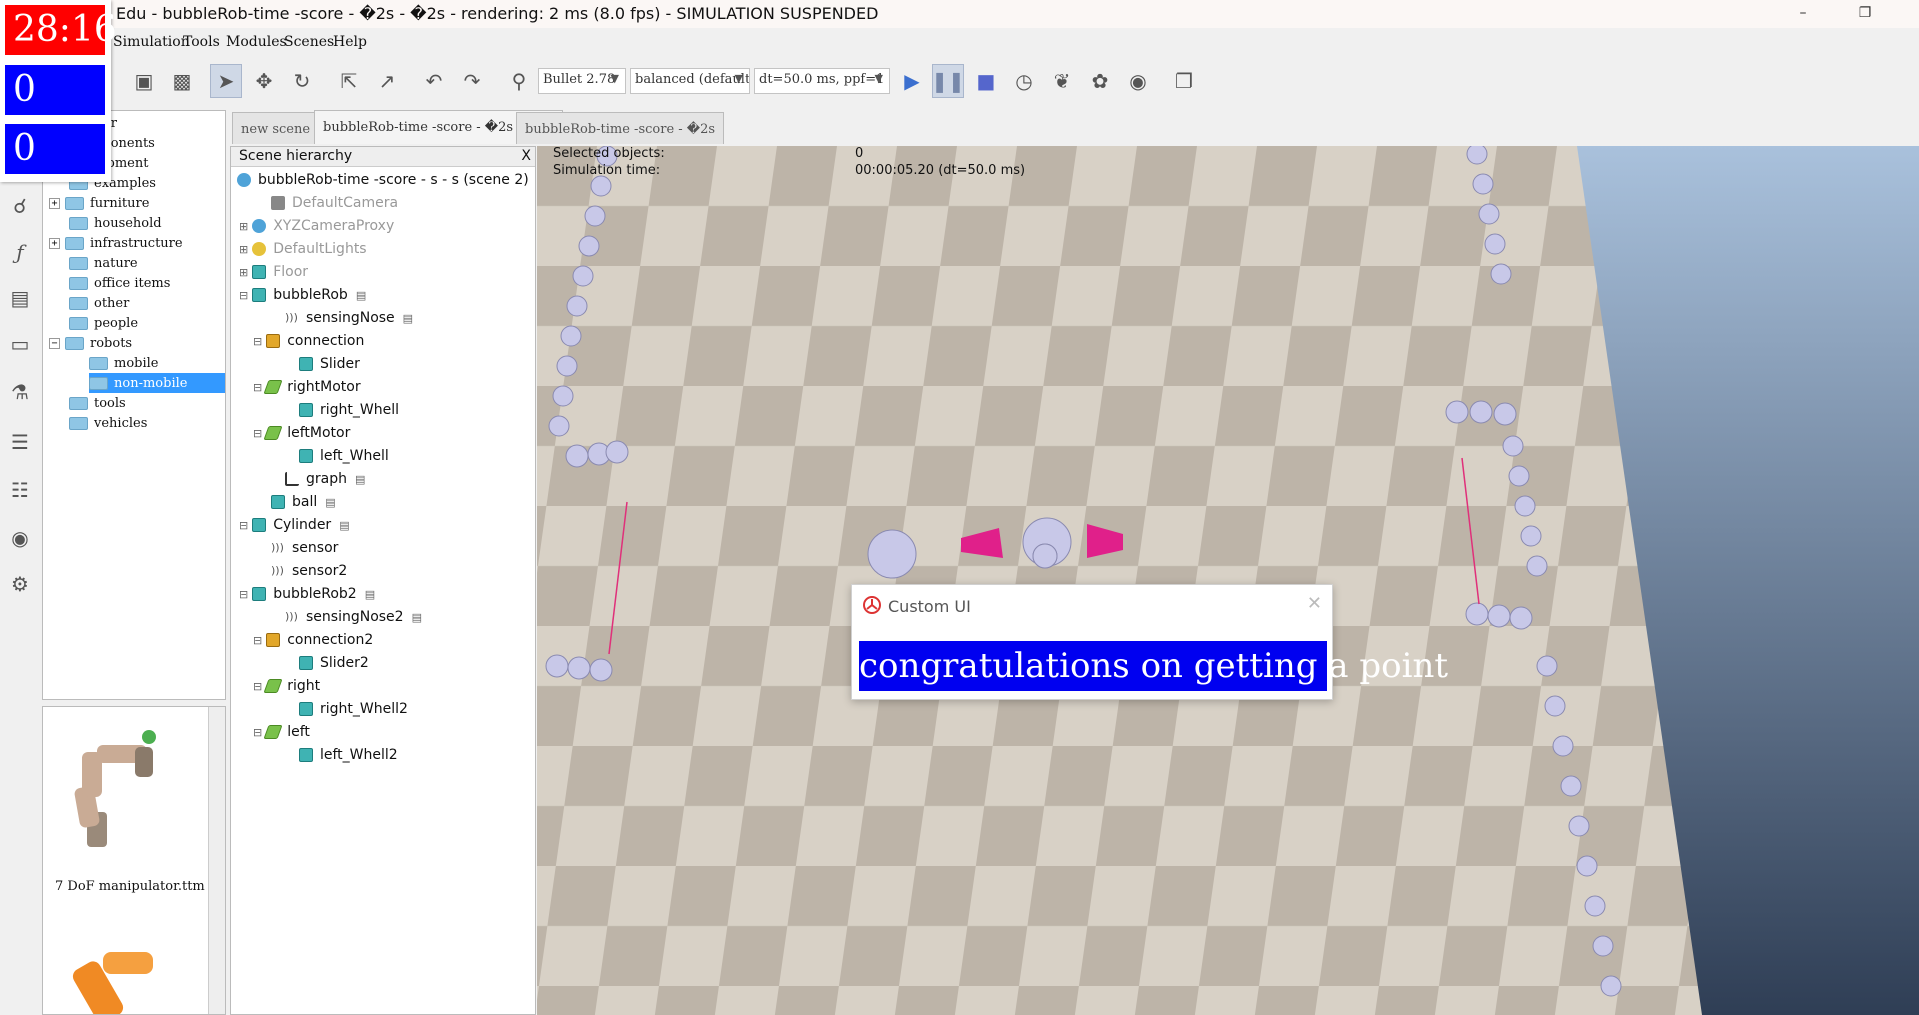  What do you see at coordinates (386, 180) in the screenshot?
I see `hierarchy-root: bubbleRob-time -score - s - s (scene 2)▤` at bounding box center [386, 180].